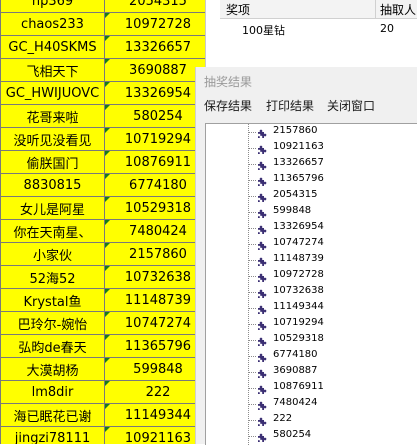  What do you see at coordinates (295, 370) in the screenshot?
I see `result-id: 3690887` at bounding box center [295, 370].